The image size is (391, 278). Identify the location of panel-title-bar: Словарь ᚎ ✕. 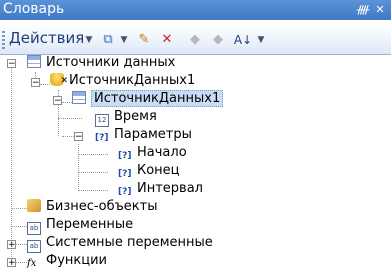
(195, 10).